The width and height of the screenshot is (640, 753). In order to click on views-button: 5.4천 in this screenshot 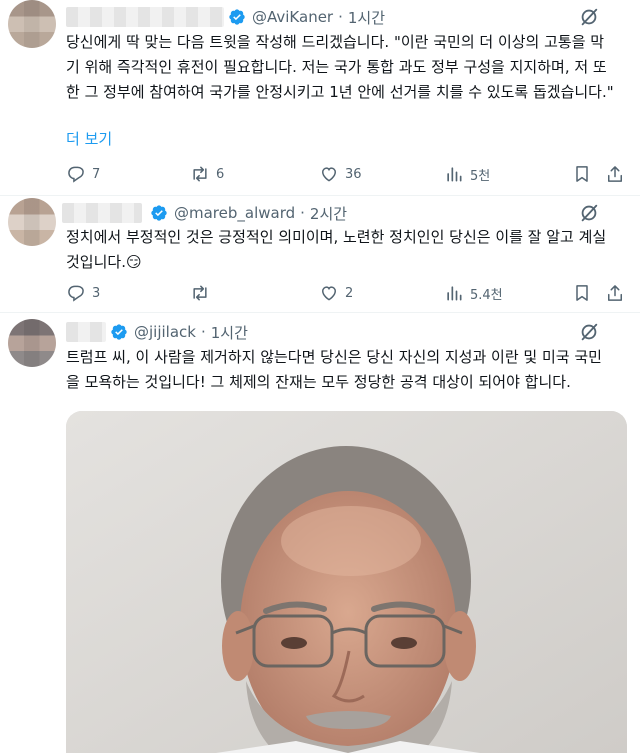, I will do `click(473, 293)`.